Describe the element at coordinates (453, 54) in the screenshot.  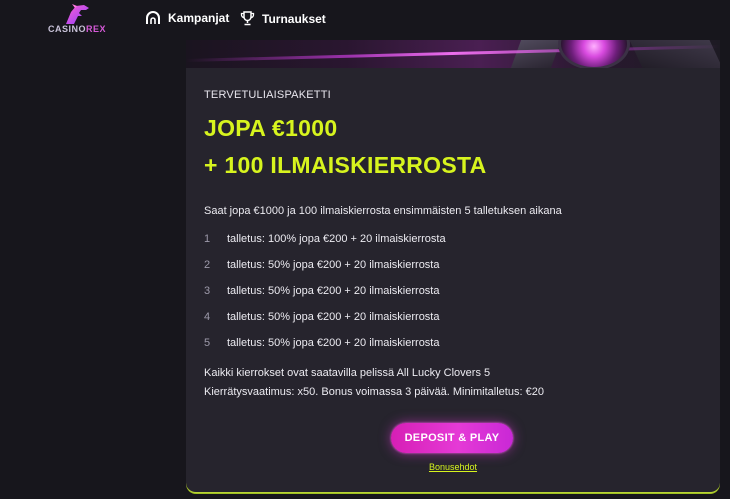
I see `promo-banner-image` at that location.